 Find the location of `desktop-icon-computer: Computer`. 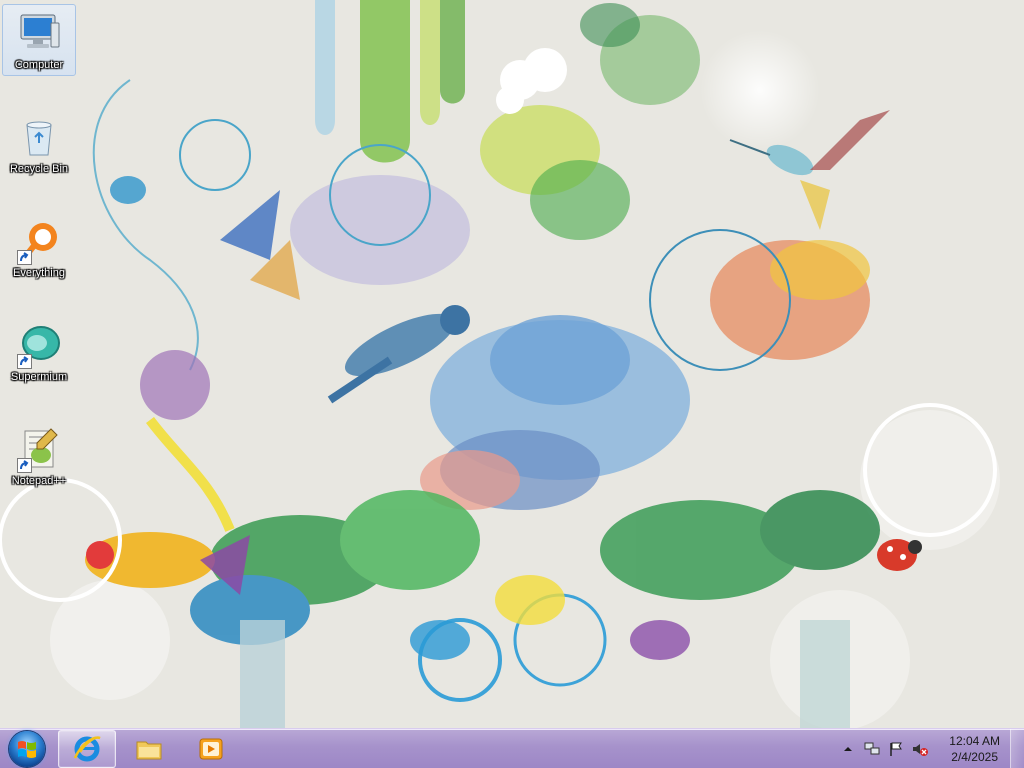

desktop-icon-computer: Computer is located at coordinates (39, 40).